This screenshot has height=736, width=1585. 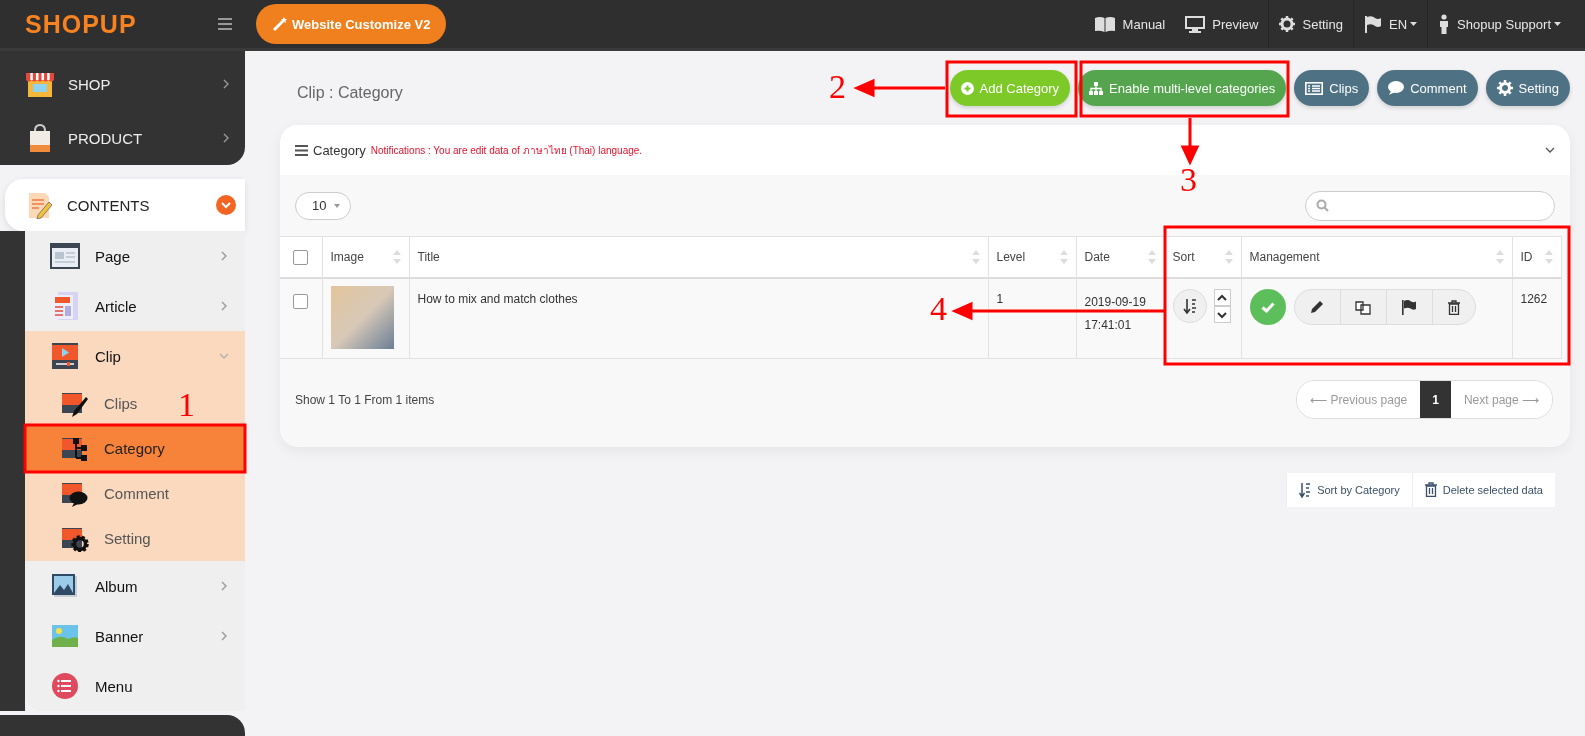 I want to click on sidebar-subitem: Setting, so click(x=92, y=538).